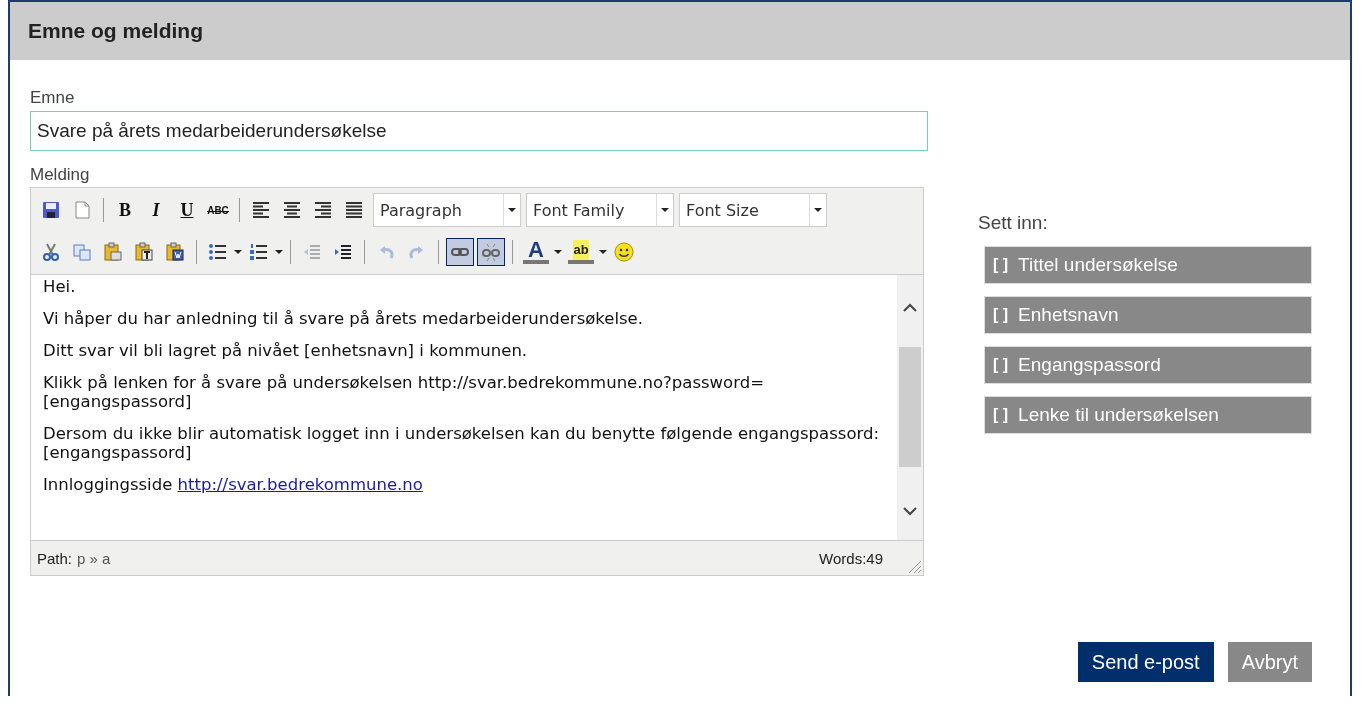 The width and height of the screenshot is (1362, 706). I want to click on indent-icon, so click(343, 252).